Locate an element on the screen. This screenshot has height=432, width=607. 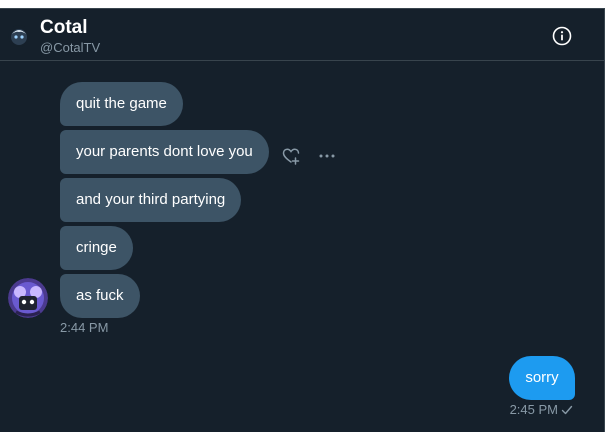
sender-avatar is located at coordinates (28, 298).